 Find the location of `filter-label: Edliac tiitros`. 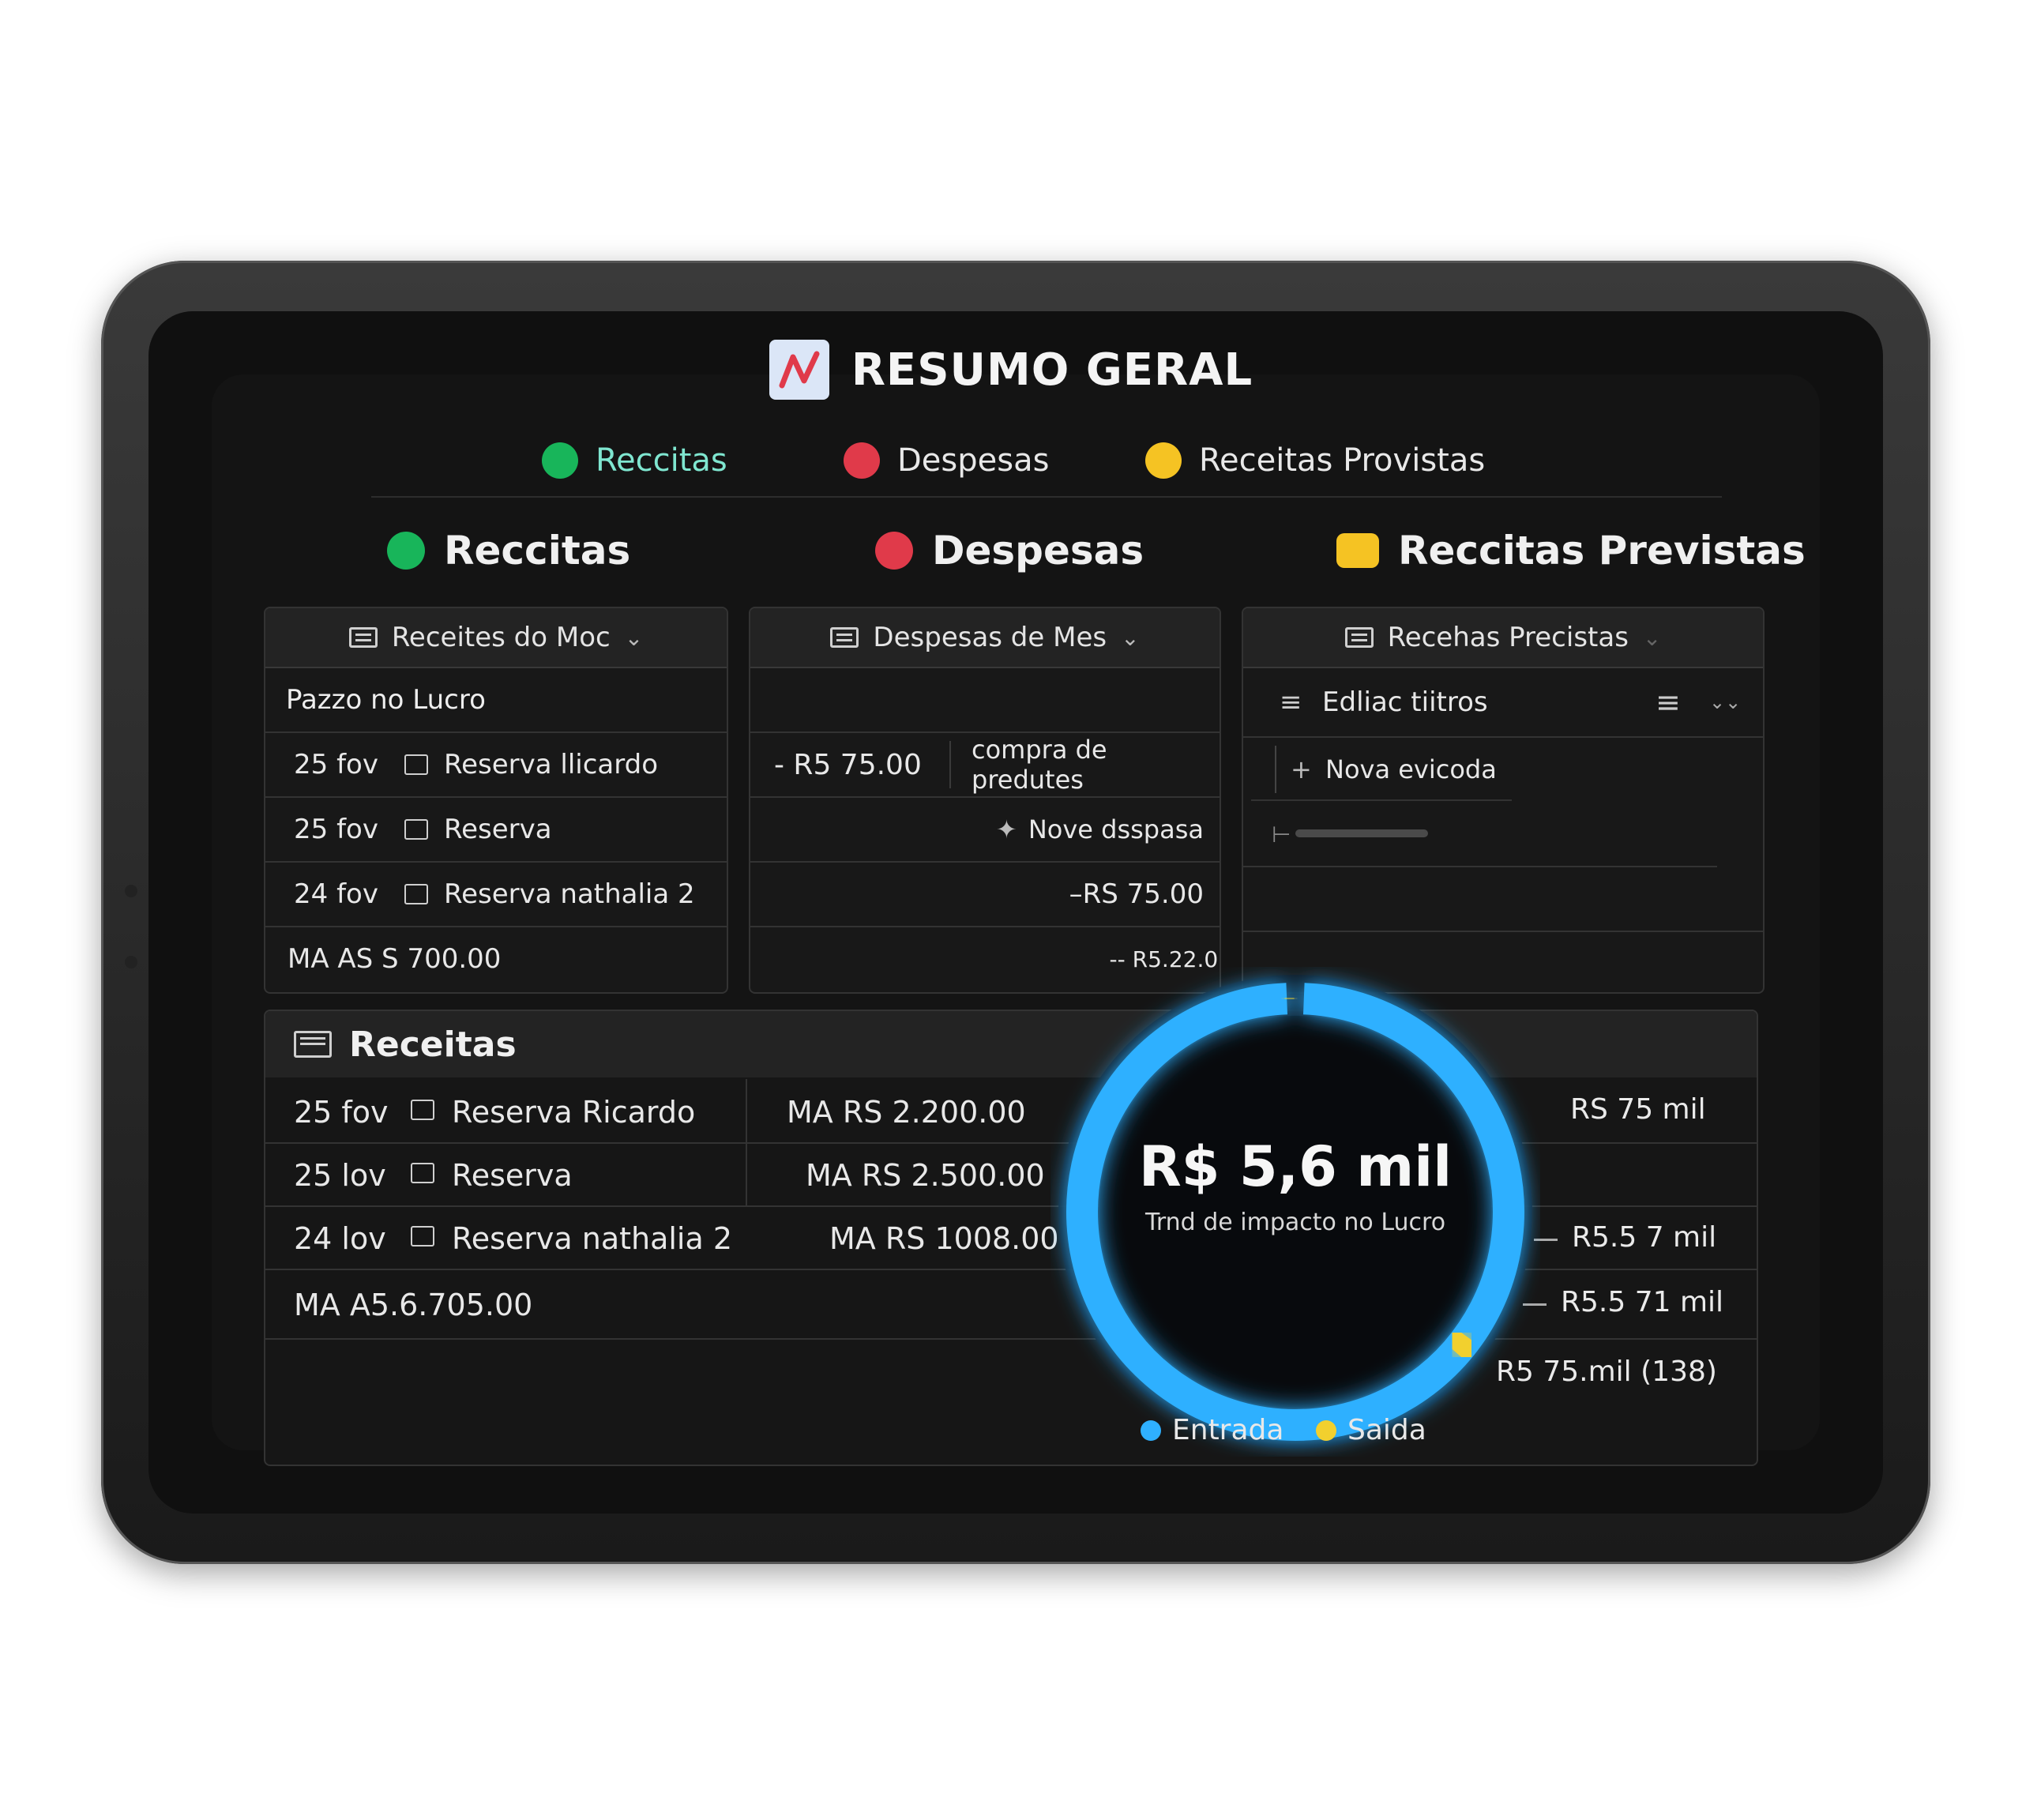

filter-label: Edliac tiitros is located at coordinates (1405, 702).